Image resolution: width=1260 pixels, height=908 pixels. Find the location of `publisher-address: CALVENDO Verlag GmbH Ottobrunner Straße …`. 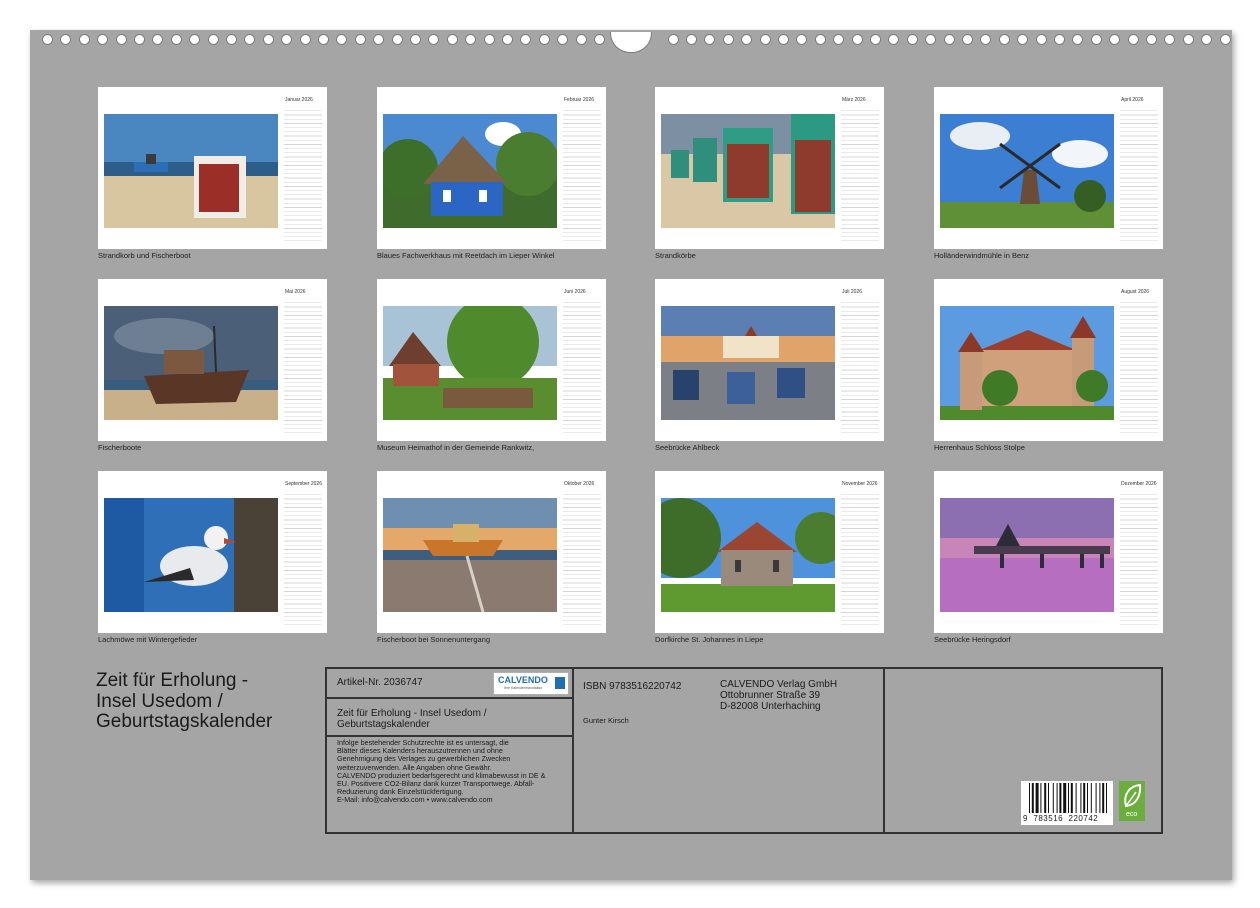

publisher-address: CALVENDO Verlag GmbH Ottobrunner Straße … is located at coordinates (778, 695).